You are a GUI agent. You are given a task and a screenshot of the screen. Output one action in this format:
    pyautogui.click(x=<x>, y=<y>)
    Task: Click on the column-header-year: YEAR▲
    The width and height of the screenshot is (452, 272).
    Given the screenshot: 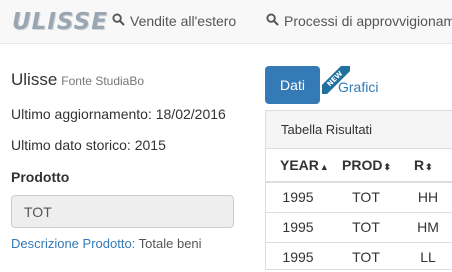 What is the action you would take?
    pyautogui.click(x=298, y=166)
    